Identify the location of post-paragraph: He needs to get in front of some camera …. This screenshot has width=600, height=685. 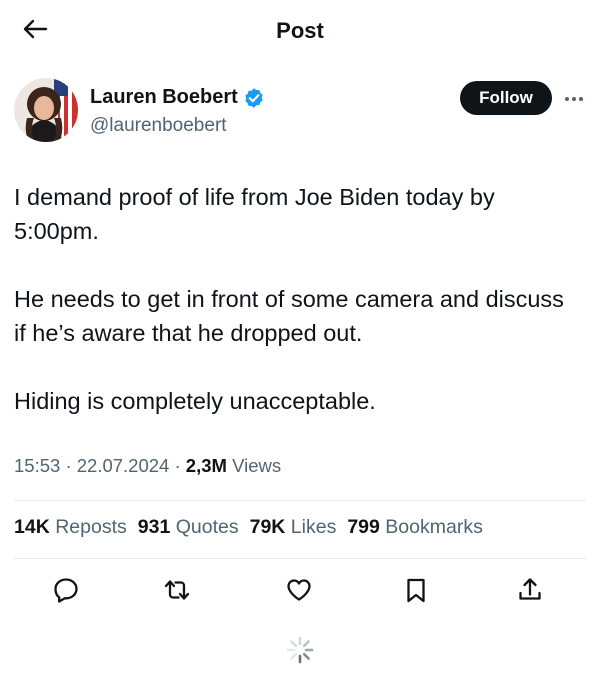
(289, 316).